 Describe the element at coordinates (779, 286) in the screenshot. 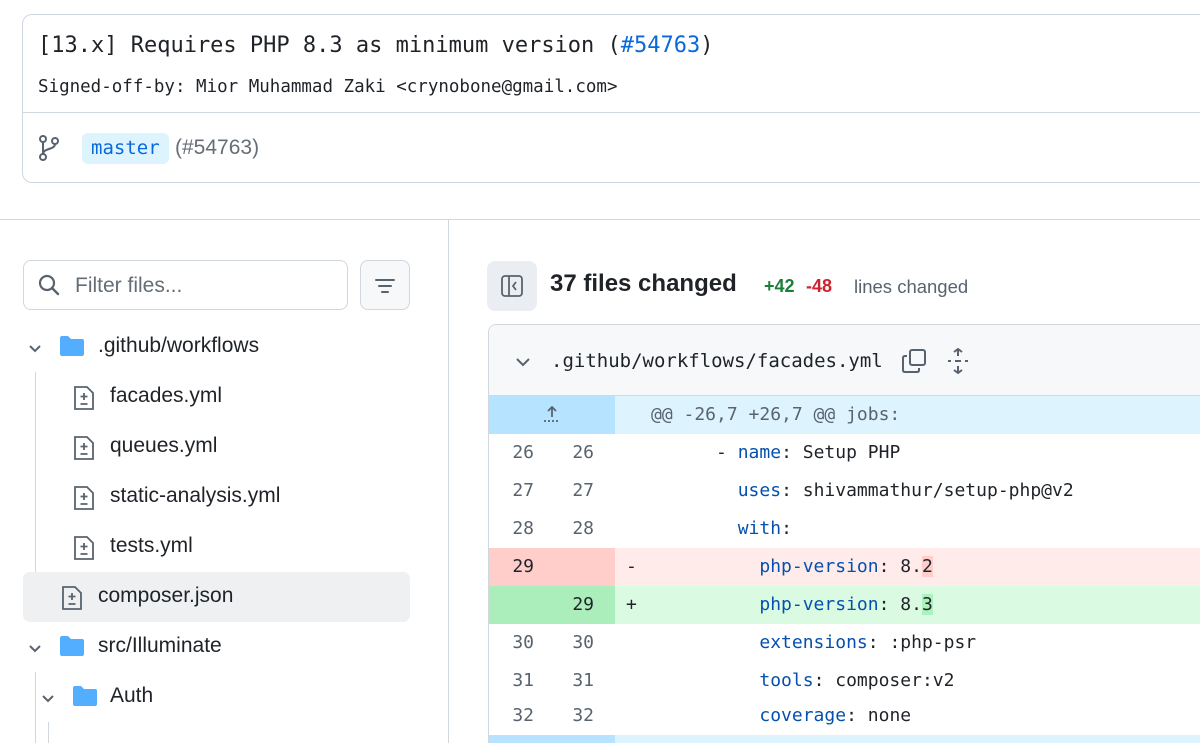

I see `additions-count: +42` at that location.